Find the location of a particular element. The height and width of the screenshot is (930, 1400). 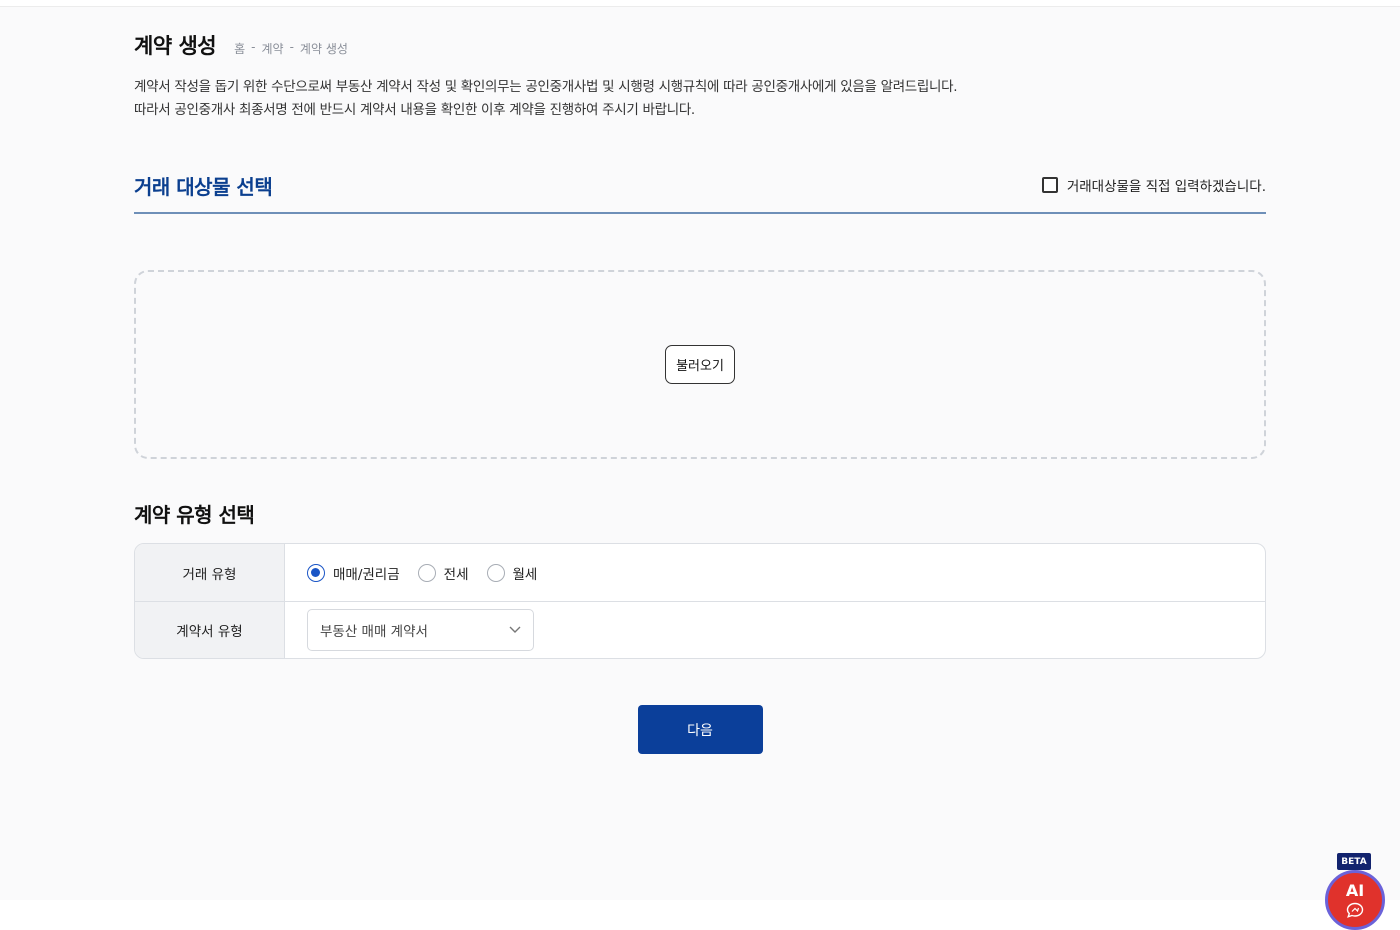

radio-sale: 매매/권리금 is located at coordinates (353, 573).